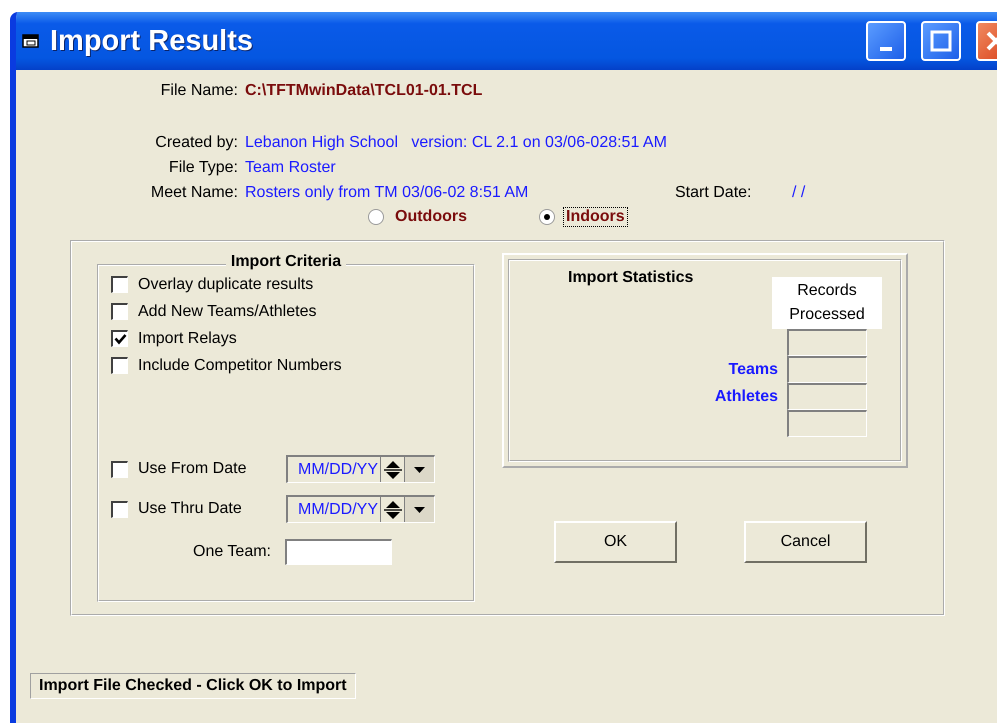 The height and width of the screenshot is (723, 997). I want to click on check-icon, so click(120, 339).